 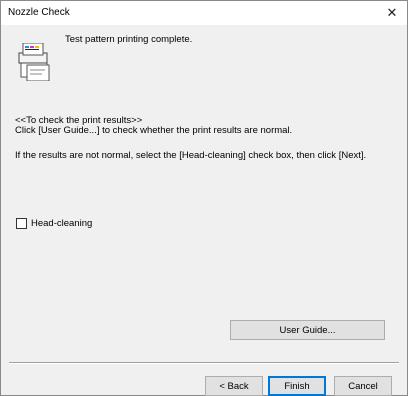 What do you see at coordinates (204, 13) in the screenshot?
I see `title-bar: Nozzle Check ✕` at bounding box center [204, 13].